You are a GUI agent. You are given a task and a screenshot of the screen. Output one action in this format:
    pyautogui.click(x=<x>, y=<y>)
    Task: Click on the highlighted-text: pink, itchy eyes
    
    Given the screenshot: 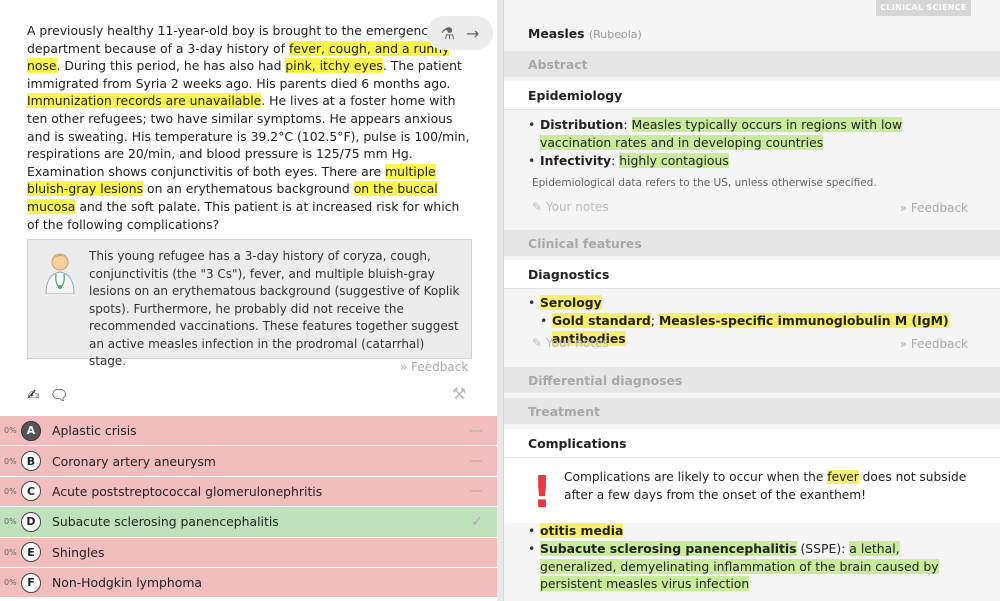 What is the action you would take?
    pyautogui.click(x=334, y=66)
    